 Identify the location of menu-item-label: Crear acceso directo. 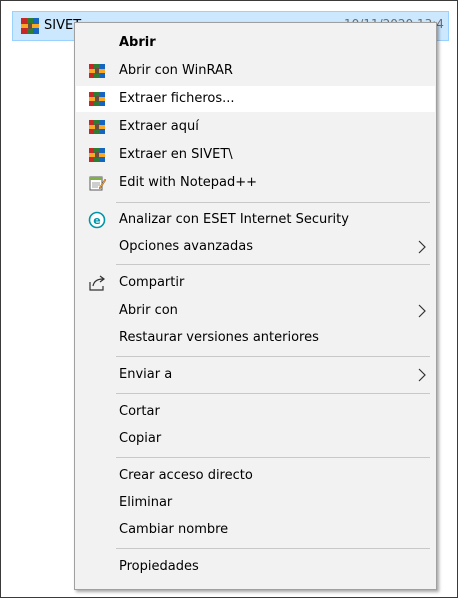
(186, 475).